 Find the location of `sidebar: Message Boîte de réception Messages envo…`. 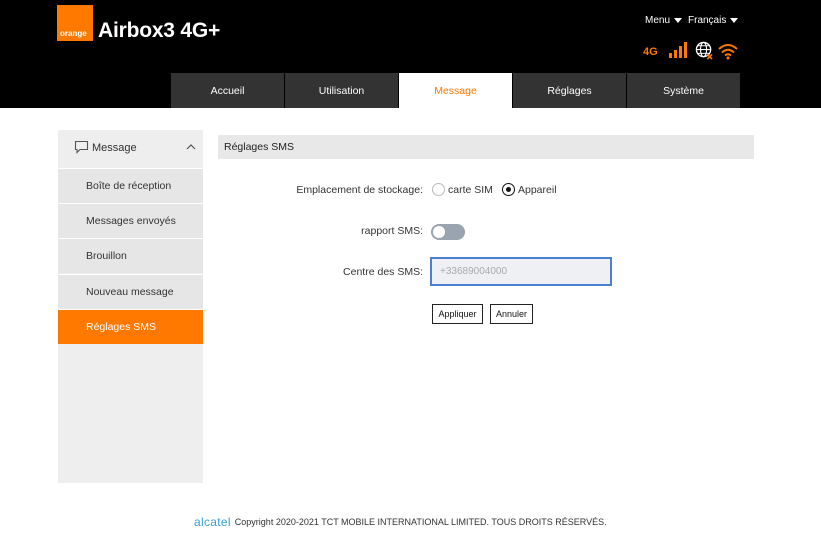

sidebar: Message Boîte de réception Messages envo… is located at coordinates (130, 306).